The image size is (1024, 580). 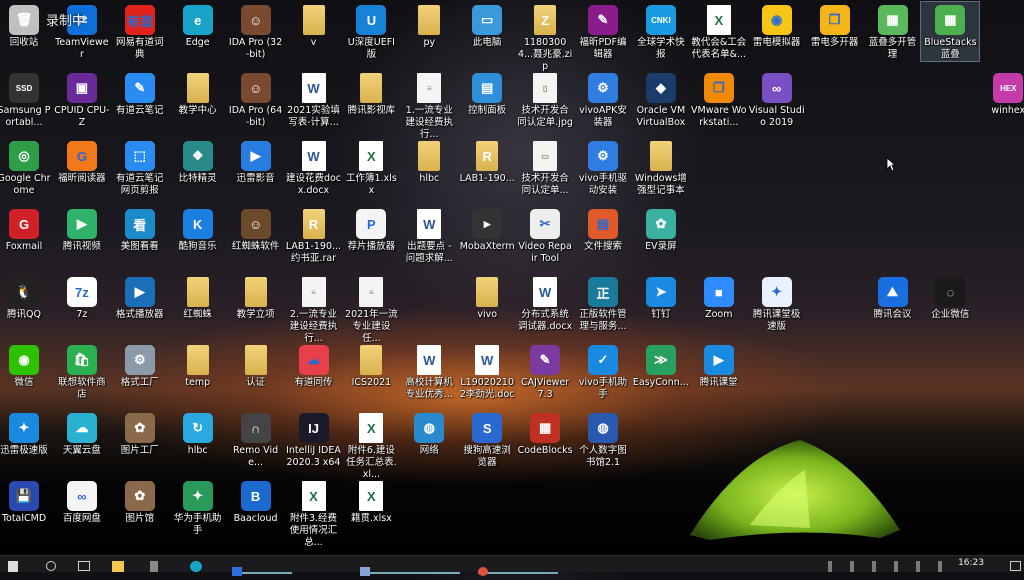 What do you see at coordinates (26, 297) in the screenshot?
I see `desktop-icon: 🐧 腾讯QQ` at bounding box center [26, 297].